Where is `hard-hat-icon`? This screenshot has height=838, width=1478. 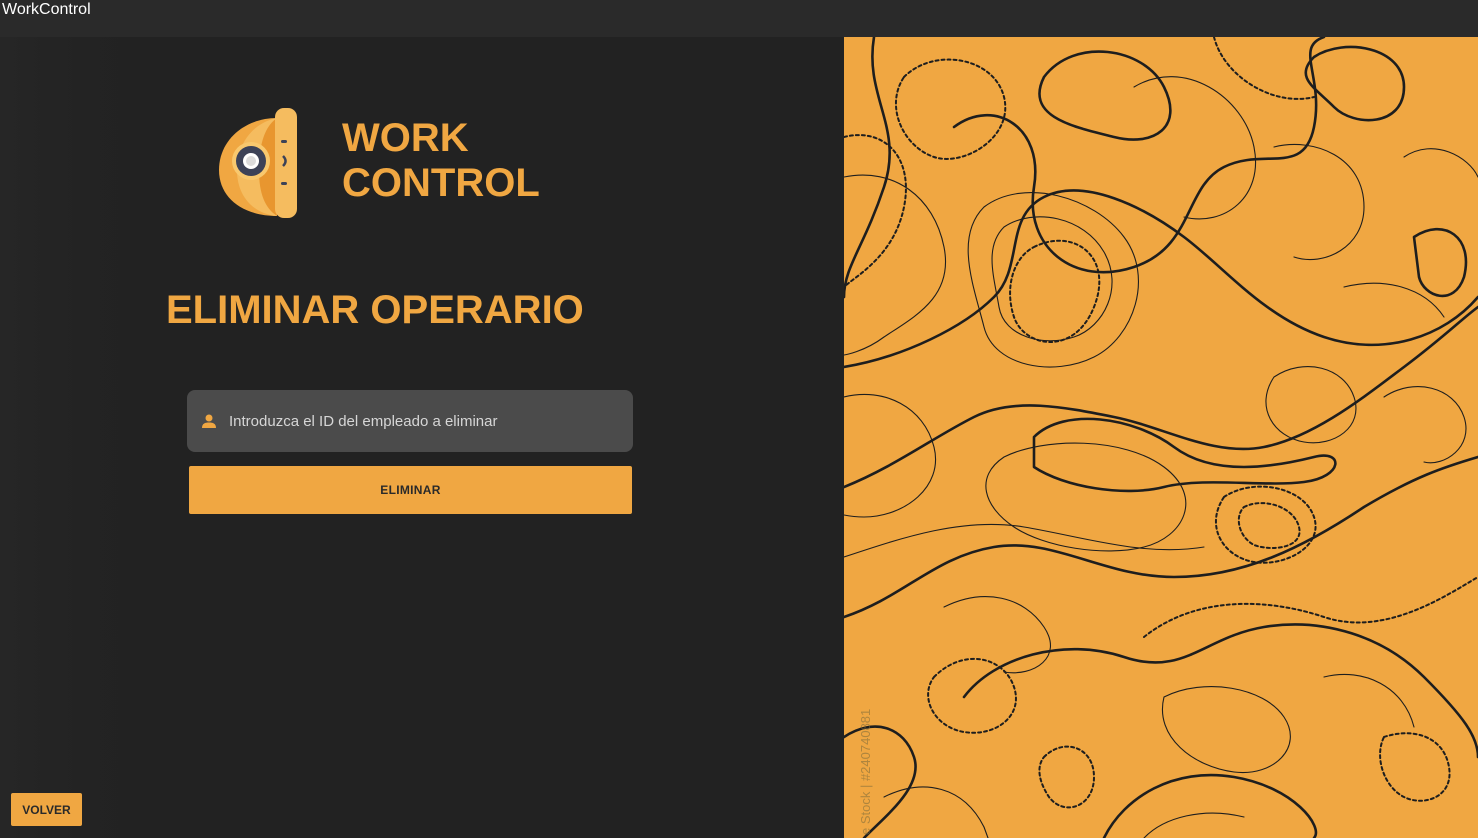 hard-hat-icon is located at coordinates (260, 163).